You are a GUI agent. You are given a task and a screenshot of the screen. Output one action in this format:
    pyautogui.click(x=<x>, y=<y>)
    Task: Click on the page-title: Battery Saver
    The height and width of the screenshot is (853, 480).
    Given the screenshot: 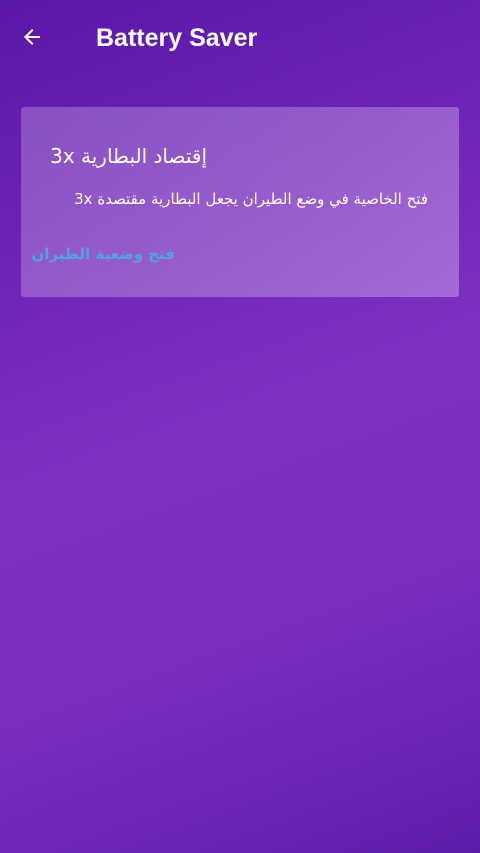 What is the action you would take?
    pyautogui.click(x=177, y=38)
    